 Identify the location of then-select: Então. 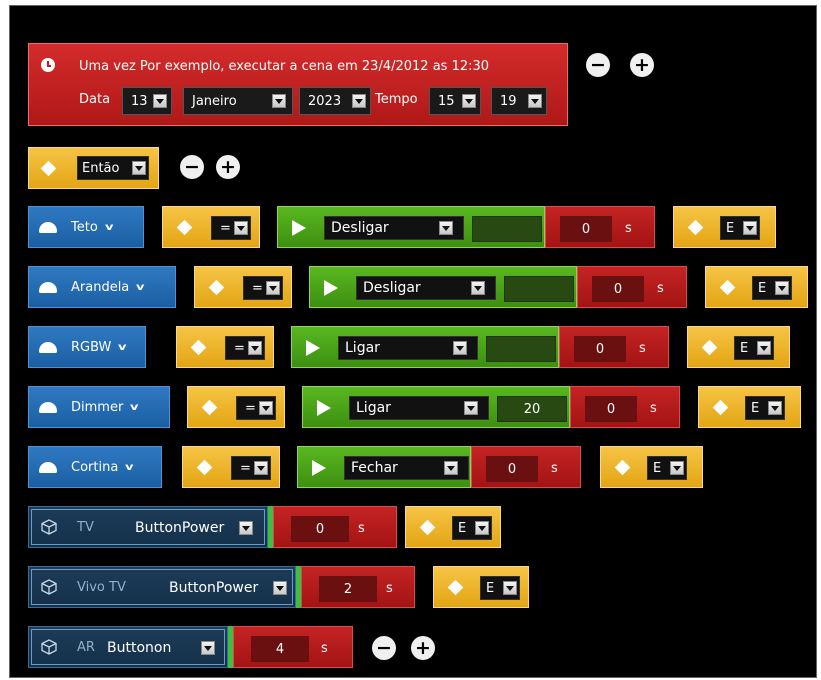
(113, 168).